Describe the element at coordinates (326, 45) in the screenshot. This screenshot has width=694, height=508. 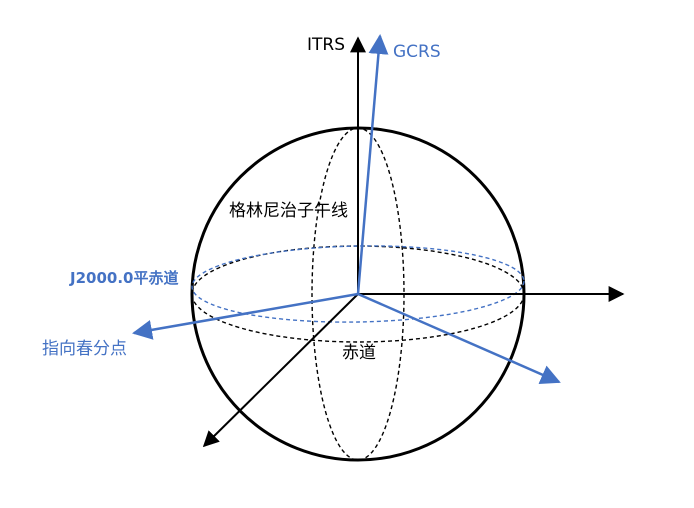
I see `itrs-label: ITRS` at that location.